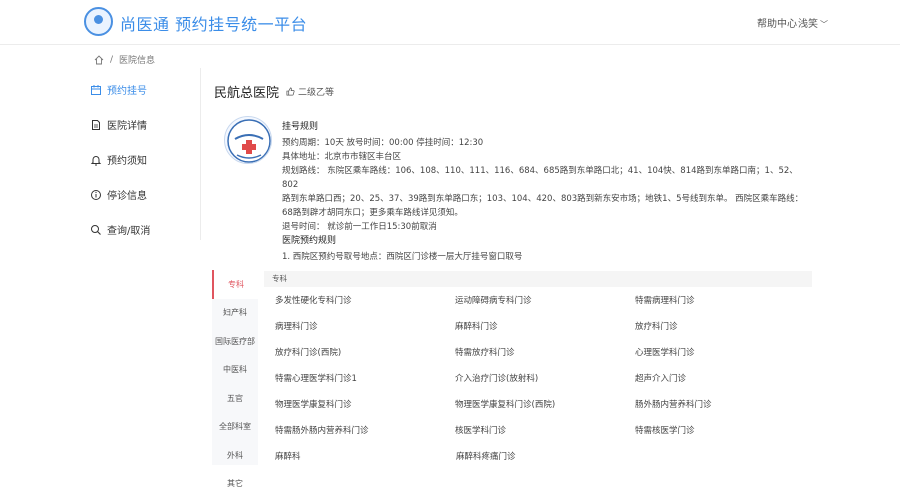 This screenshot has width=900, height=498. What do you see at coordinates (777, 22) in the screenshot?
I see `help-center-link: 帮助中心` at bounding box center [777, 22].